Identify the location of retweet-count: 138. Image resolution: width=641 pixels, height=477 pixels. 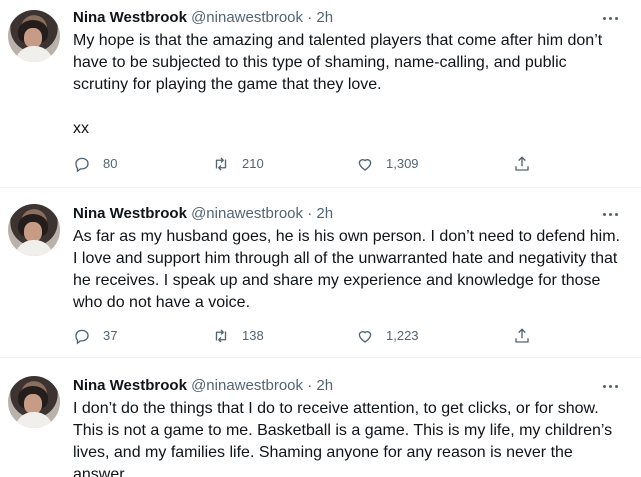
(253, 335).